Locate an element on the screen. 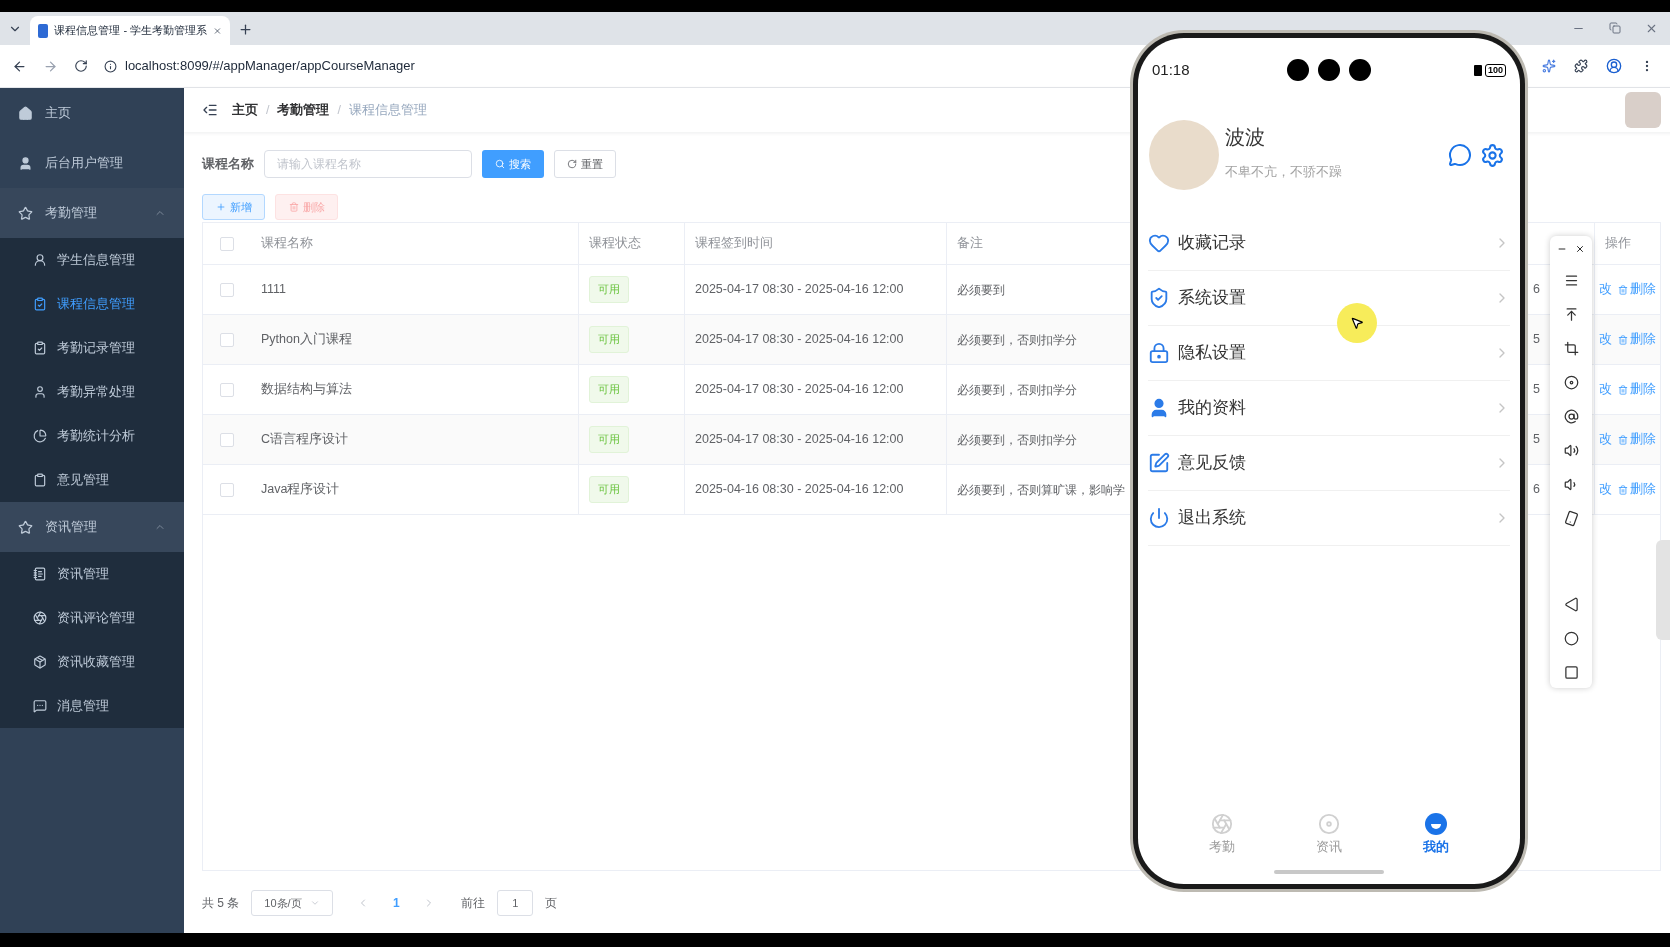 This screenshot has height=947, width=1670. sidebar-subitem: 资讯评论管理 is located at coordinates (92, 618).